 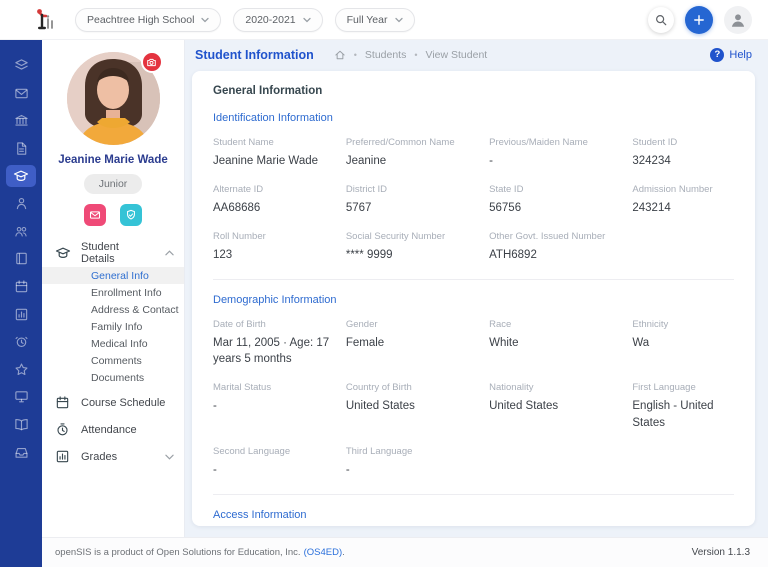 What do you see at coordinates (113, 275) in the screenshot?
I see `submenu-general-info: General Info` at bounding box center [113, 275].